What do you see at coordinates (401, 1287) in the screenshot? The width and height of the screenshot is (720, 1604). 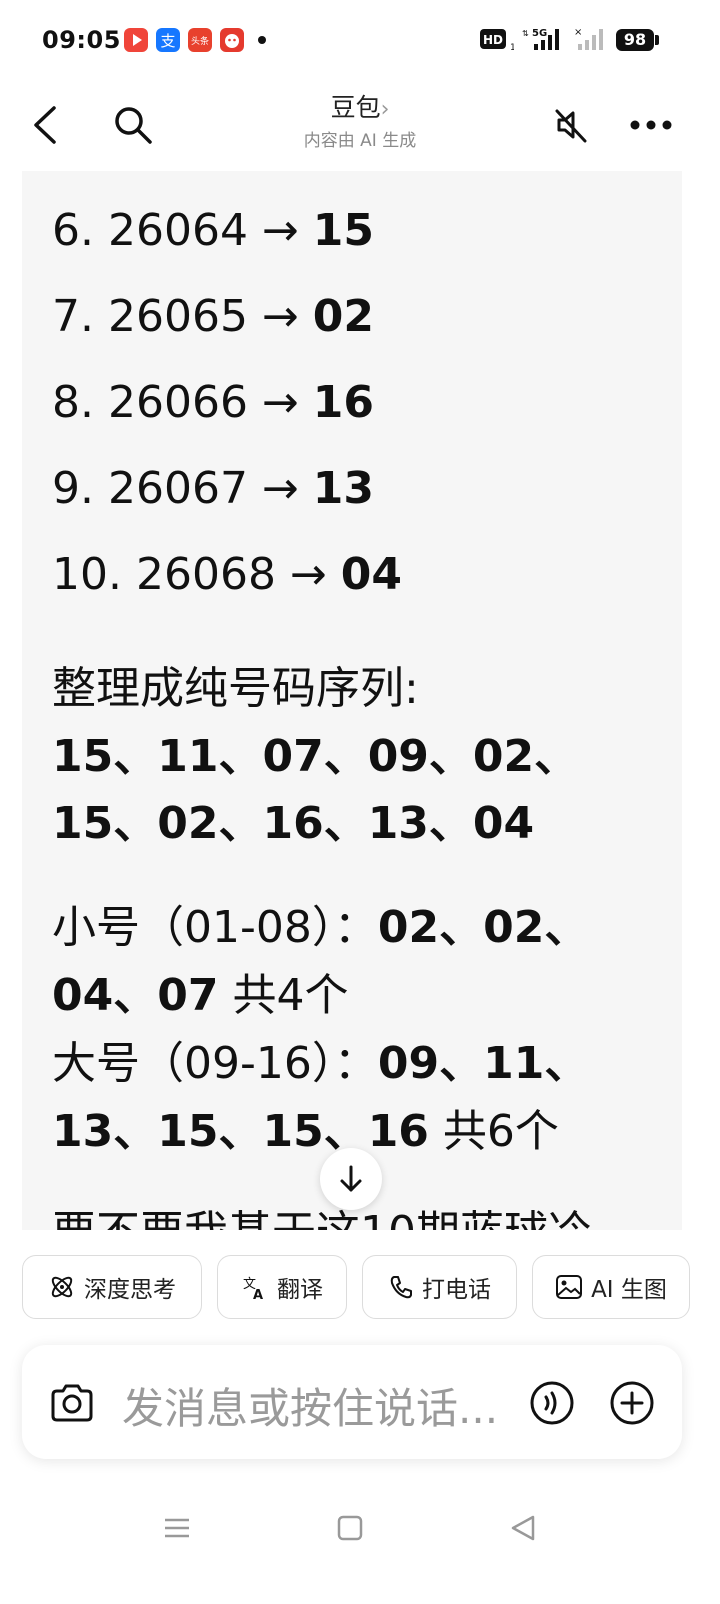 I see `phone-icon` at bounding box center [401, 1287].